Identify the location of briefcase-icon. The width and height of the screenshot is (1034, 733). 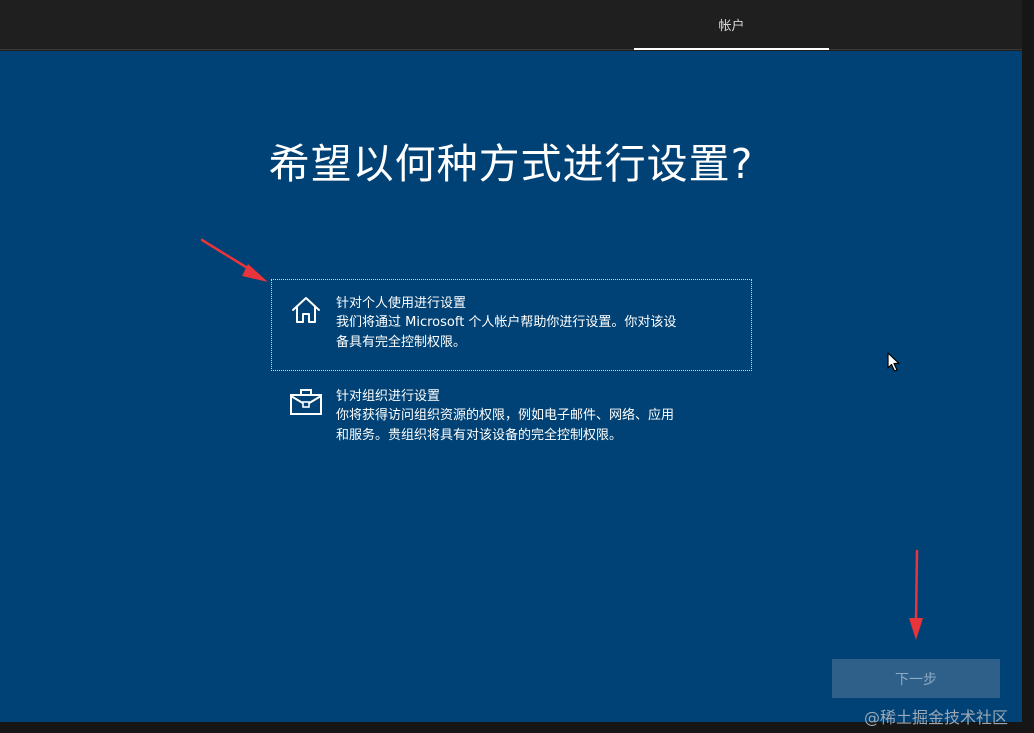
(306, 404).